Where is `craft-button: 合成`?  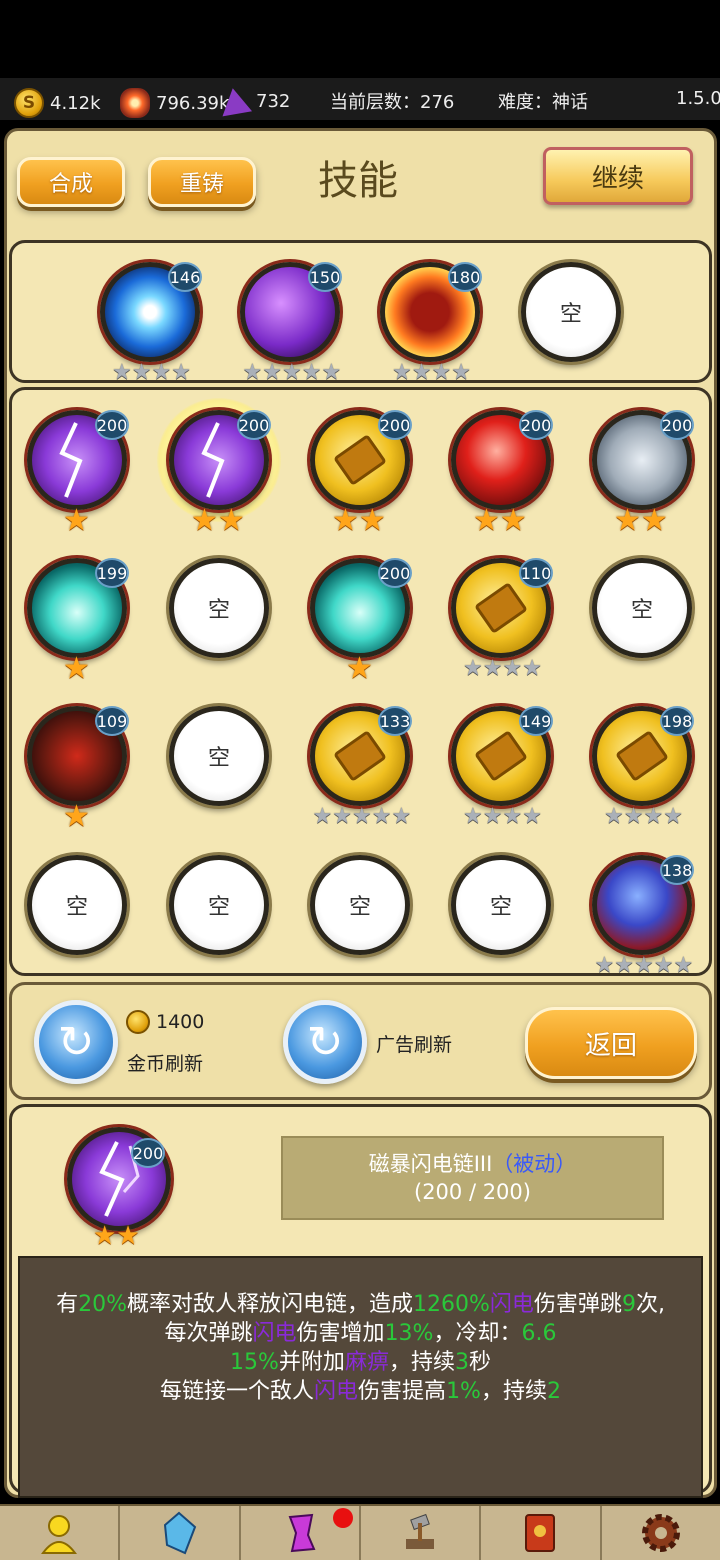 craft-button: 合成 is located at coordinates (71, 182).